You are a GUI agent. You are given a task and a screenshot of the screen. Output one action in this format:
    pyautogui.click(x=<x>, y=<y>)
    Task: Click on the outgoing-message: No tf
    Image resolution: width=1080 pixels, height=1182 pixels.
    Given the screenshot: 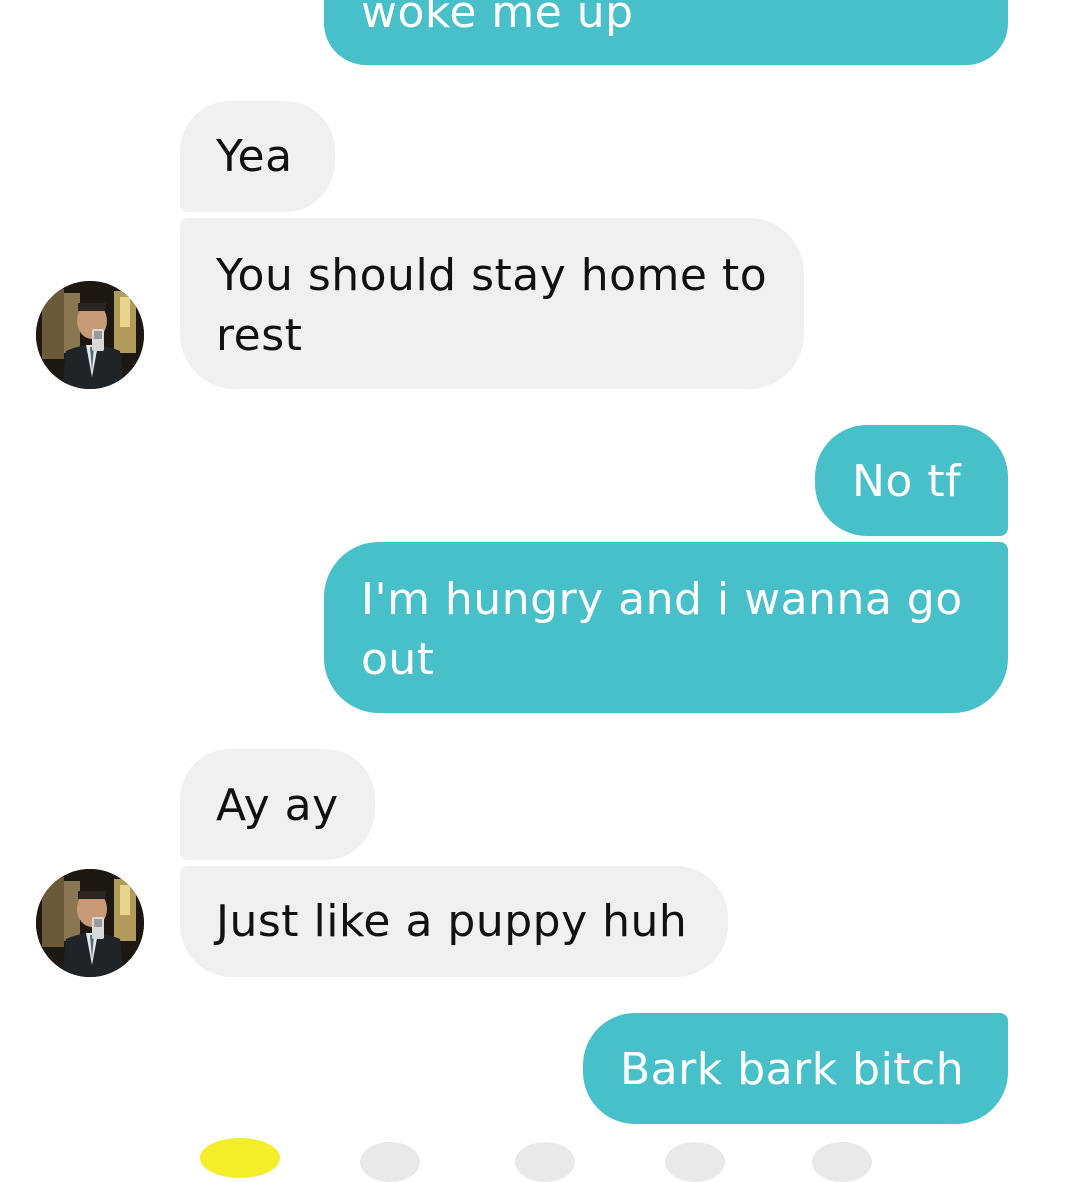 What is the action you would take?
    pyautogui.click(x=911, y=480)
    